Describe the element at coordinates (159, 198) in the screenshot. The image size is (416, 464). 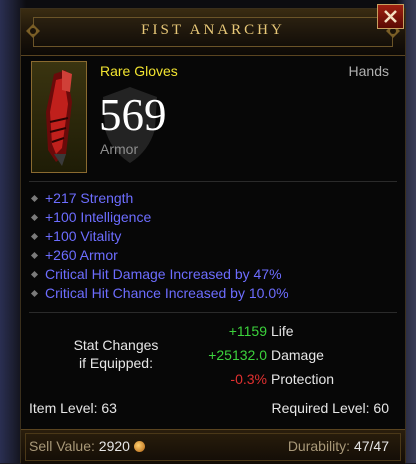
I see `affix-item: +217 Strength` at that location.